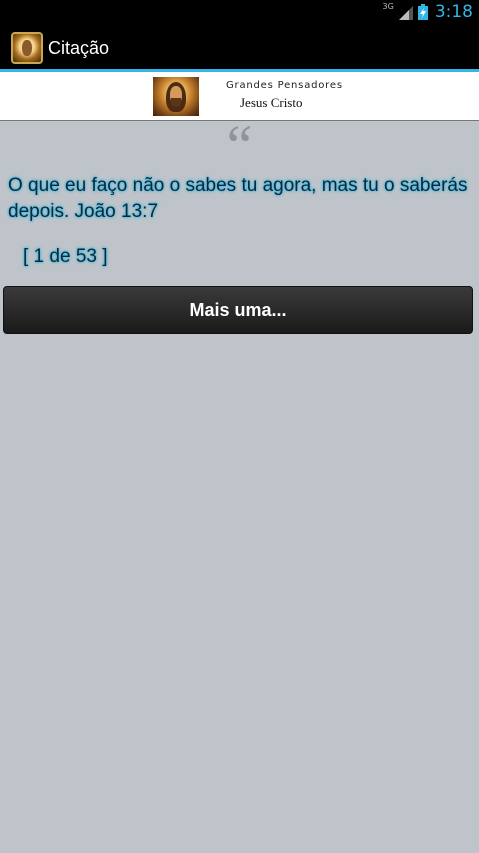  What do you see at coordinates (239, 145) in the screenshot?
I see `quote-mark-icon: “` at bounding box center [239, 145].